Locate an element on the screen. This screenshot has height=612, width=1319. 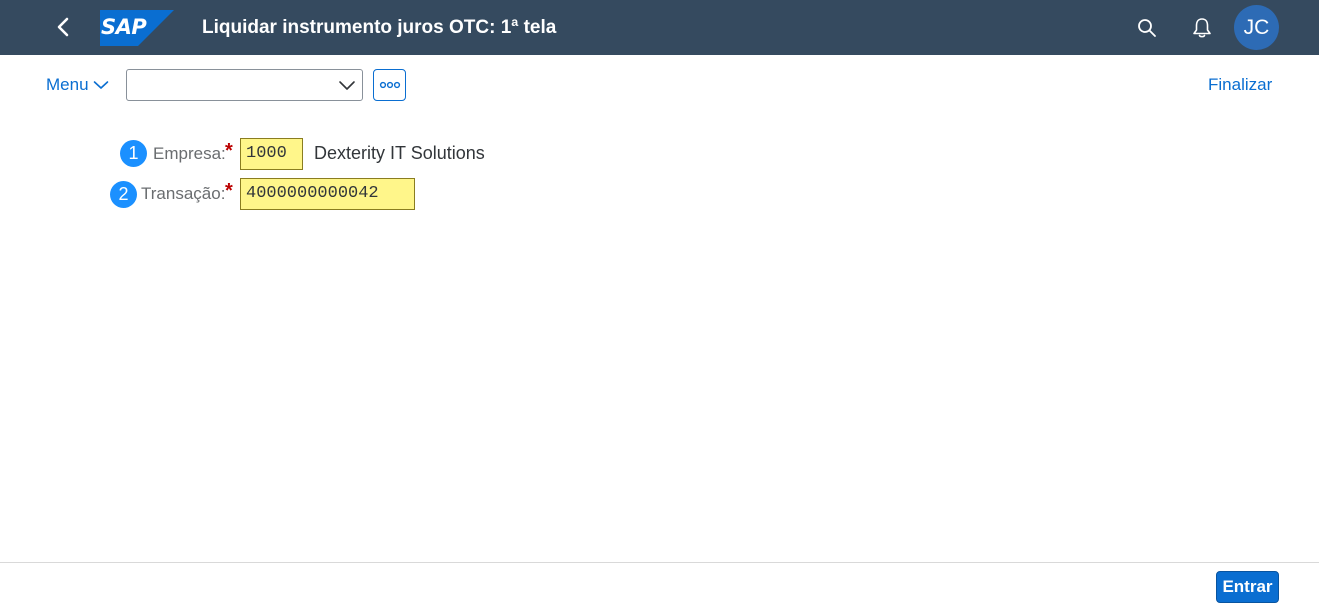
empresa-description: Dexterity IT Solutions is located at coordinates (399, 153).